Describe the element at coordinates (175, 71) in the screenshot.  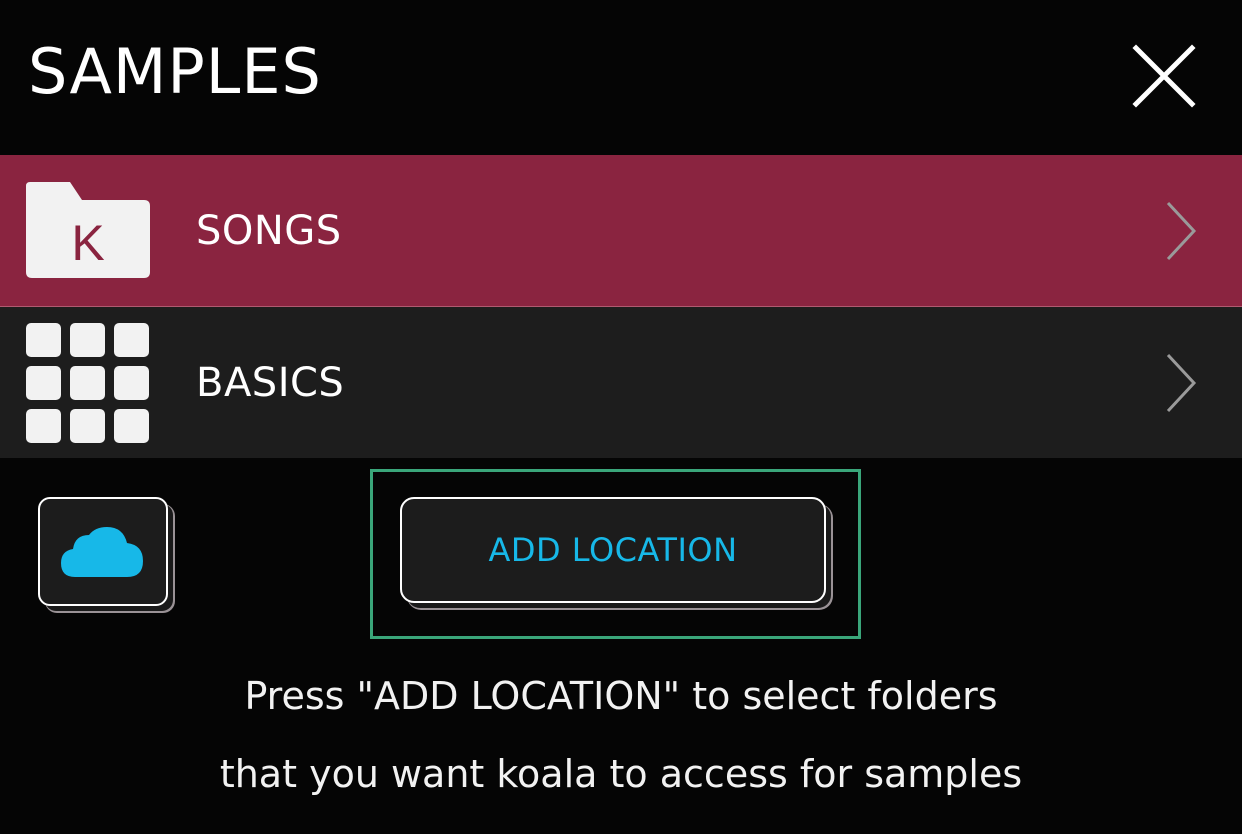
I see `page-title: SAMPLES` at that location.